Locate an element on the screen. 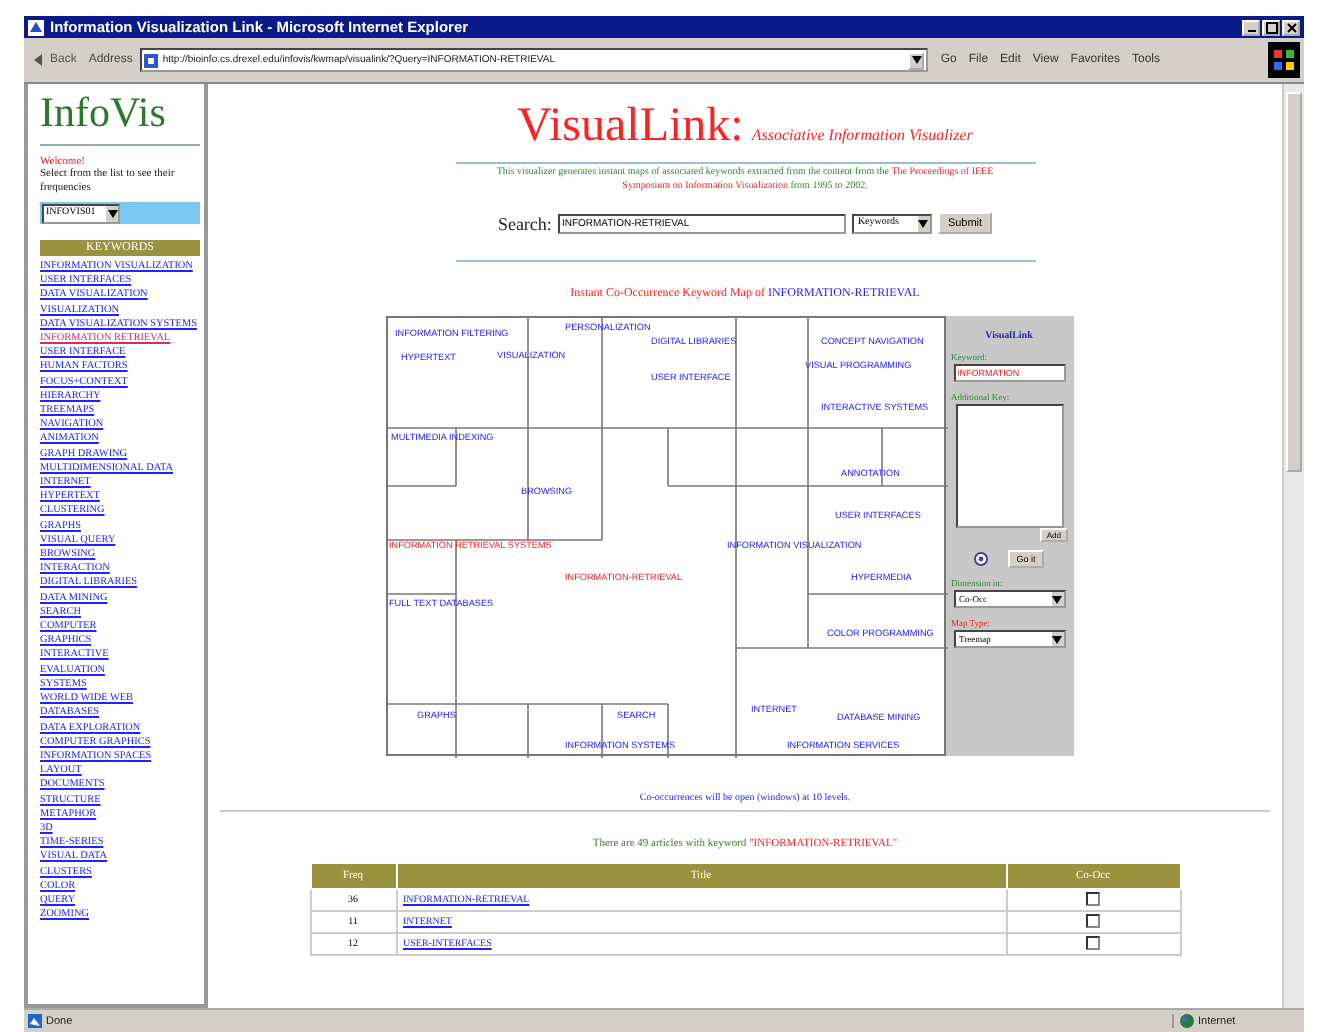  close-button is located at coordinates (1291, 27).